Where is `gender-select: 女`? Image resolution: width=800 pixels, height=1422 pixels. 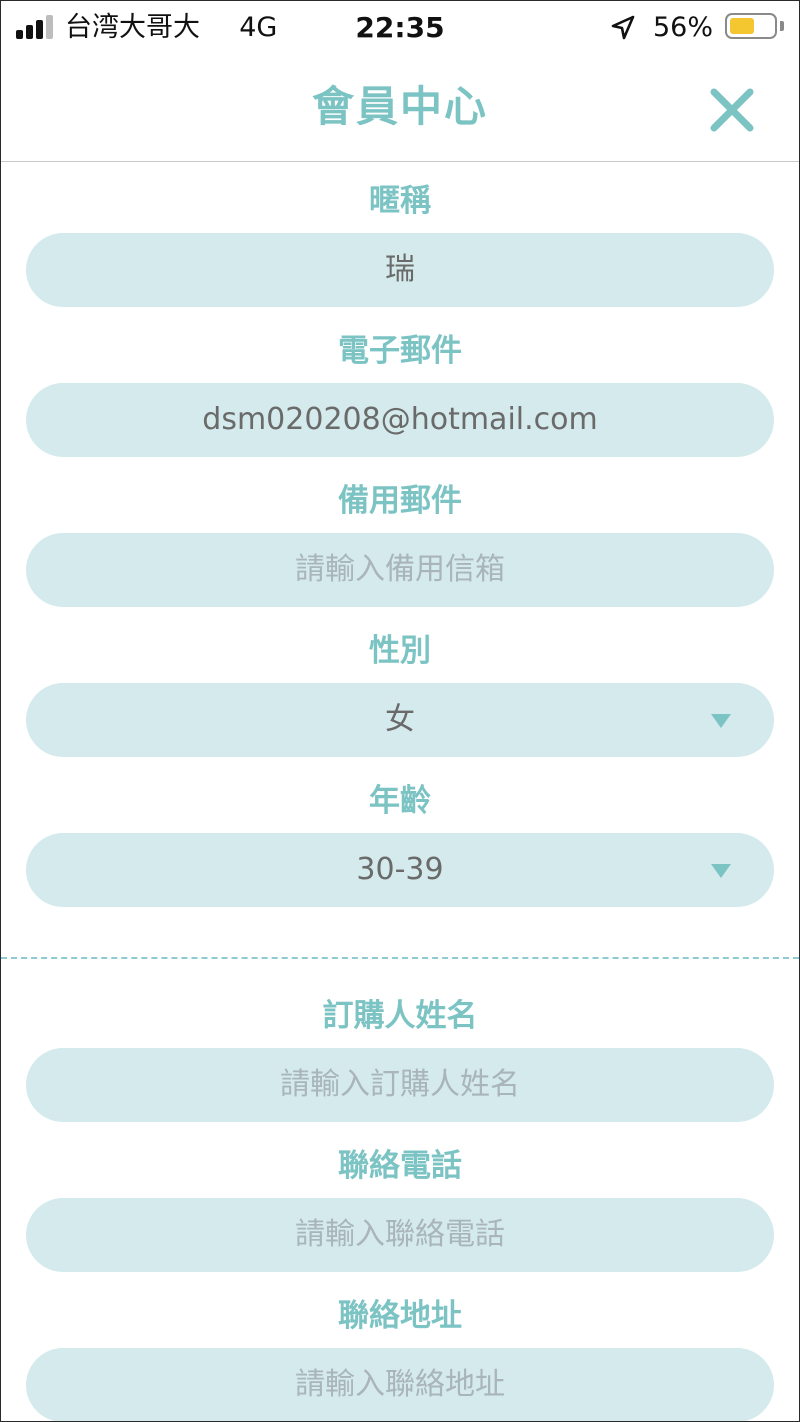 gender-select: 女 is located at coordinates (400, 720).